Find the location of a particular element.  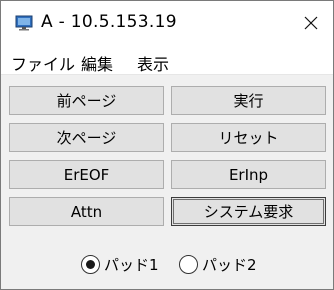

er-eof-button: ErEOF is located at coordinates (86, 174).